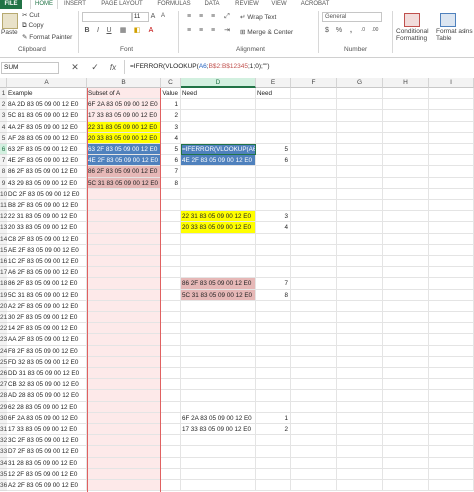 The height and width of the screenshot is (492, 474). Describe the element at coordinates (124, 83) in the screenshot. I see `column-header-b: B` at that location.